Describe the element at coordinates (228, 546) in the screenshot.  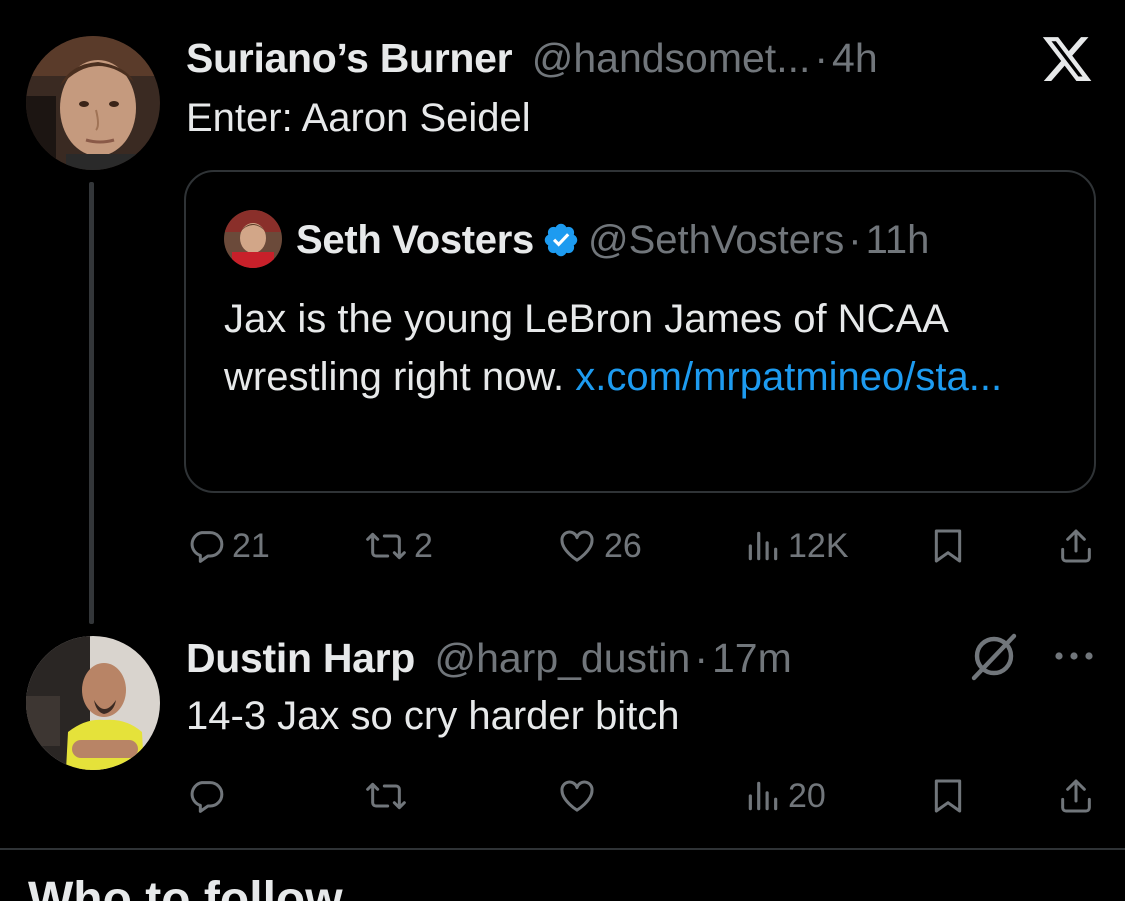
I see `reply-button: 21` at that location.